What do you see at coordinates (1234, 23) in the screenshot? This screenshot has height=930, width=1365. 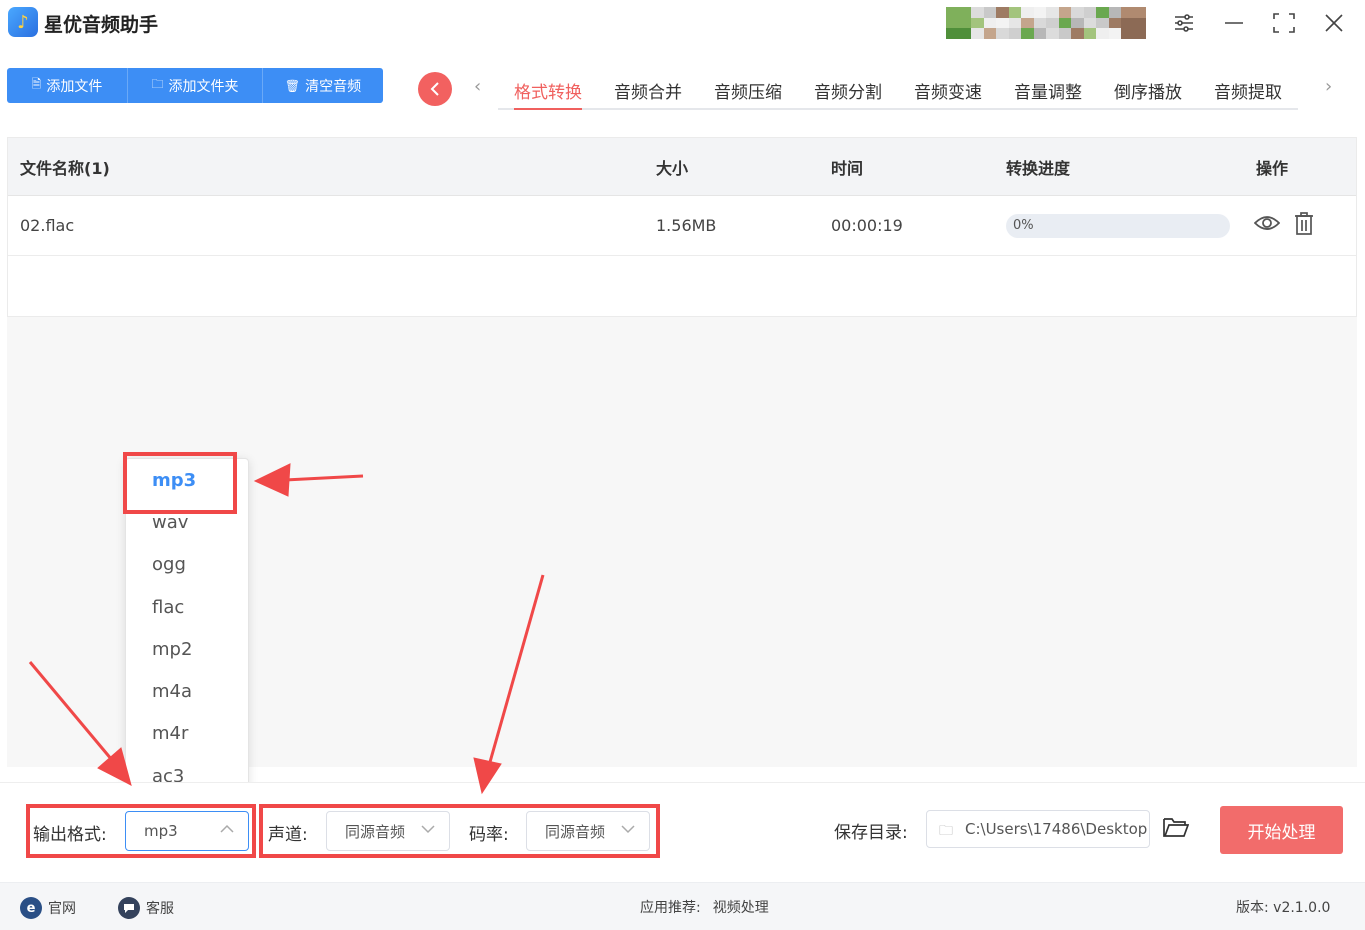 I see `minimize-icon` at bounding box center [1234, 23].